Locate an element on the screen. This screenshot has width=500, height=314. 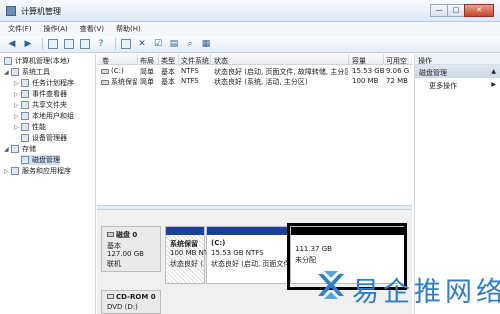
tree-item-performance: ▷ 性能 is located at coordinates (30, 127).